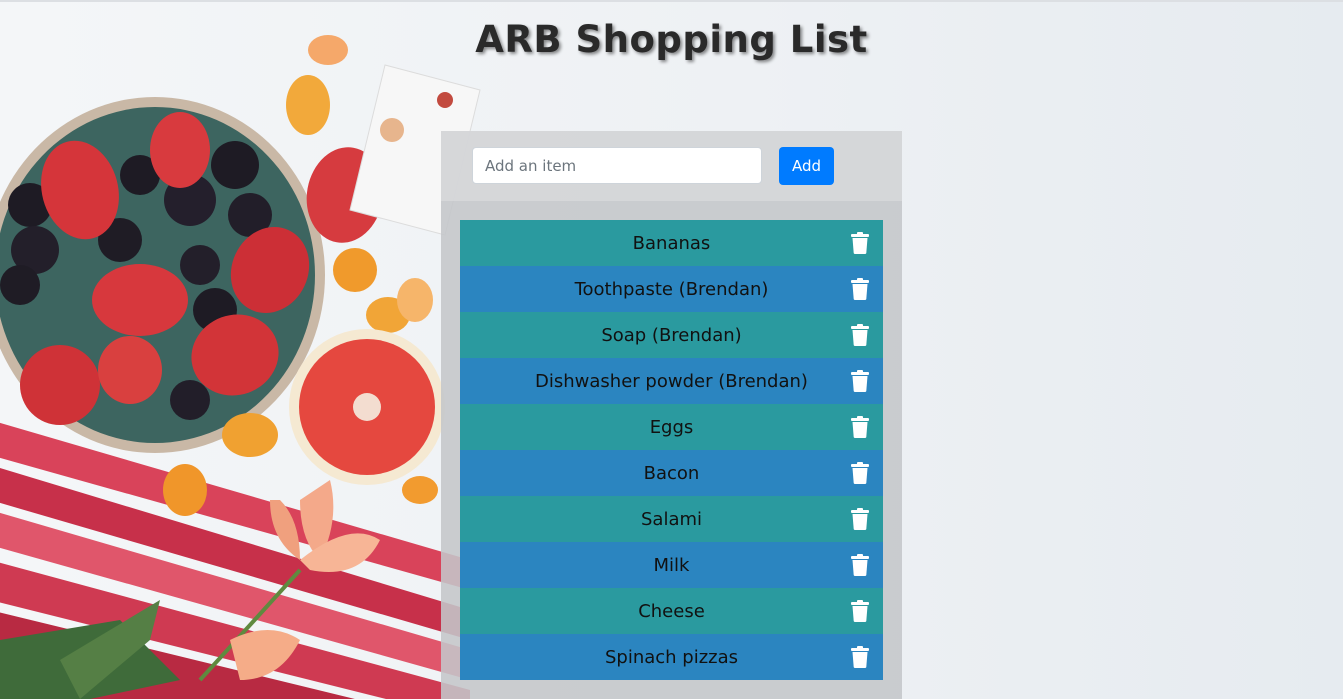 The width and height of the screenshot is (1343, 699). I want to click on list-item: Soap (Brendan), so click(671, 335).